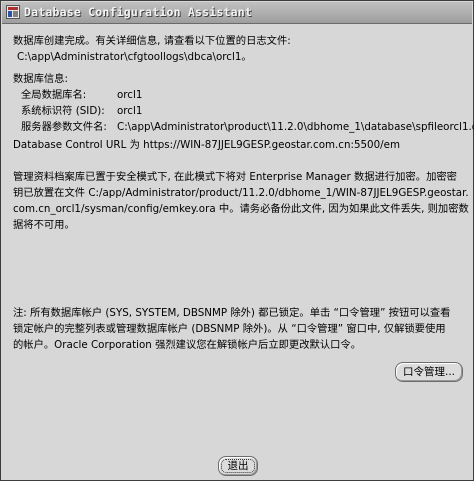 This screenshot has width=474, height=481. Describe the element at coordinates (238, 95) in the screenshot. I see `info-row-global-name: 全局数据库名: orcl1` at that location.